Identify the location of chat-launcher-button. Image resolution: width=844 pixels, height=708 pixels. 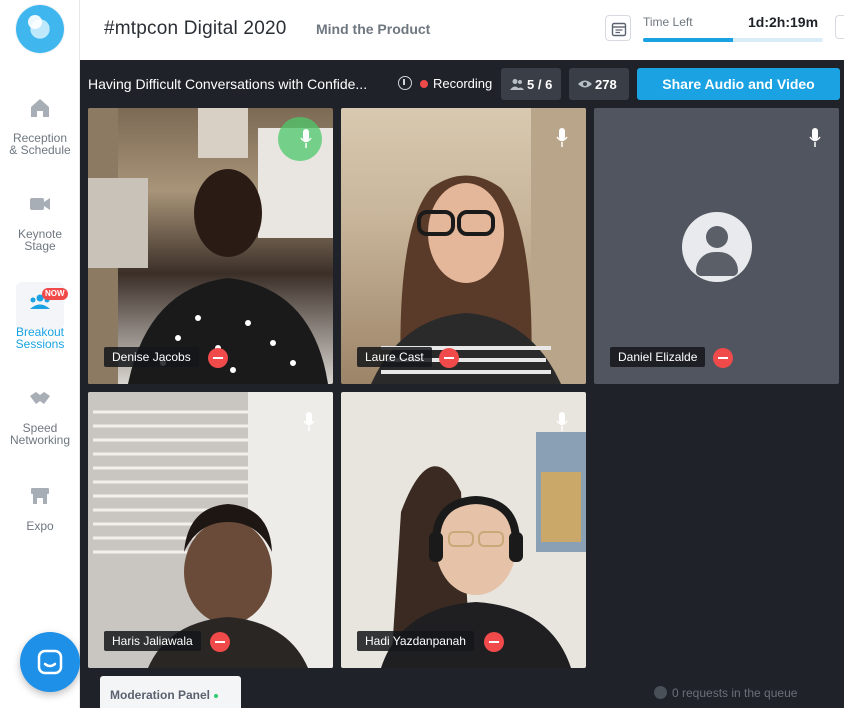
(50, 662).